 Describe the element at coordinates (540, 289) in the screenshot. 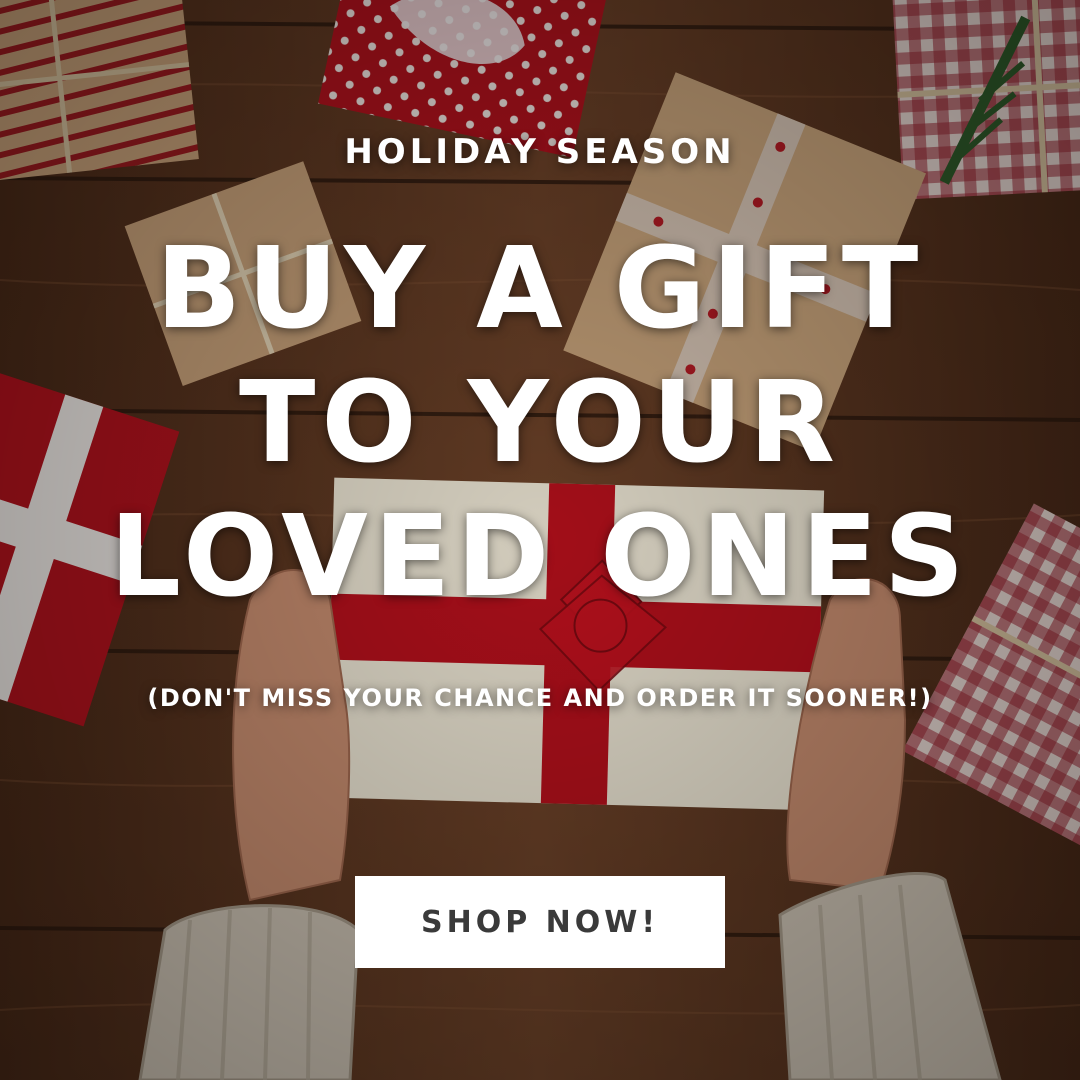

I see `headline-line: BUY A GIFT` at that location.